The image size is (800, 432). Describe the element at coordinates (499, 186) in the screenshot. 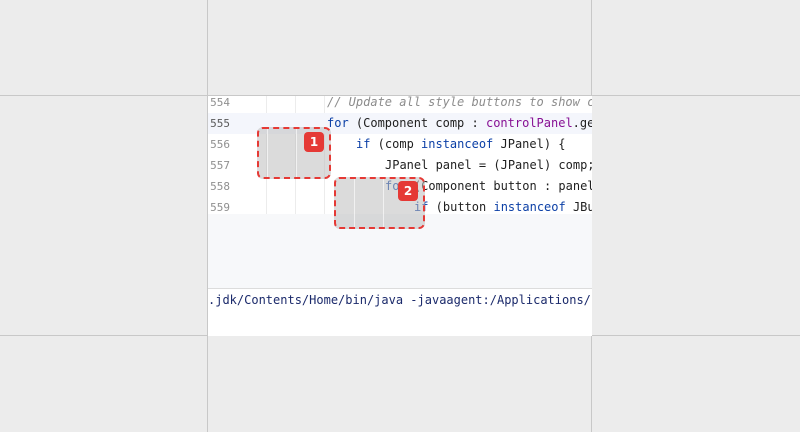

I see `code-fragment: (Component button : panel` at that location.